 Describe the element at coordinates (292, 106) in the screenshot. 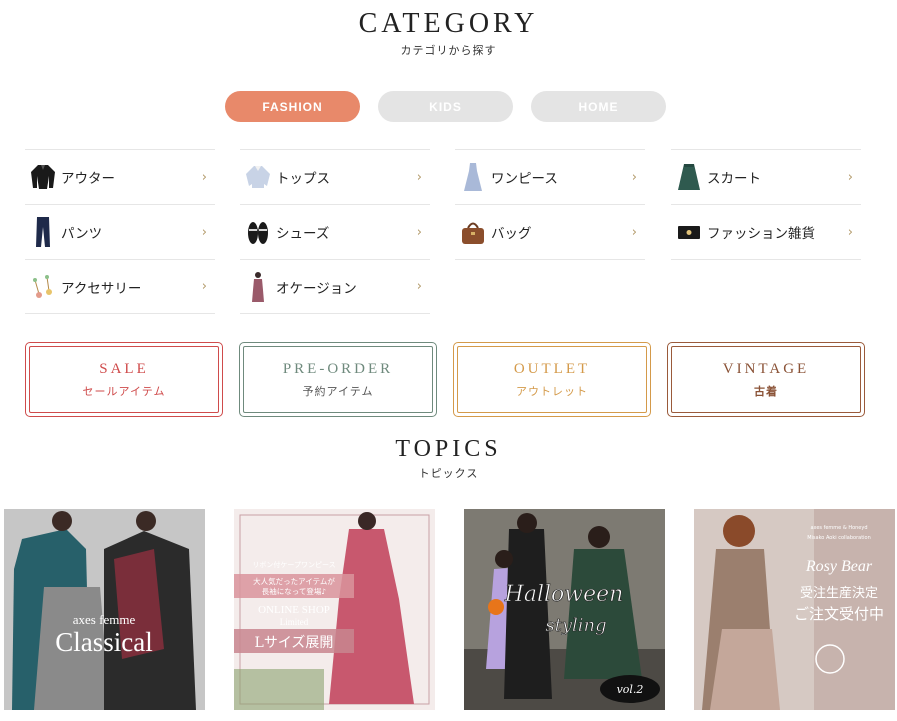

I see `tab-fashion: FASHION` at that location.